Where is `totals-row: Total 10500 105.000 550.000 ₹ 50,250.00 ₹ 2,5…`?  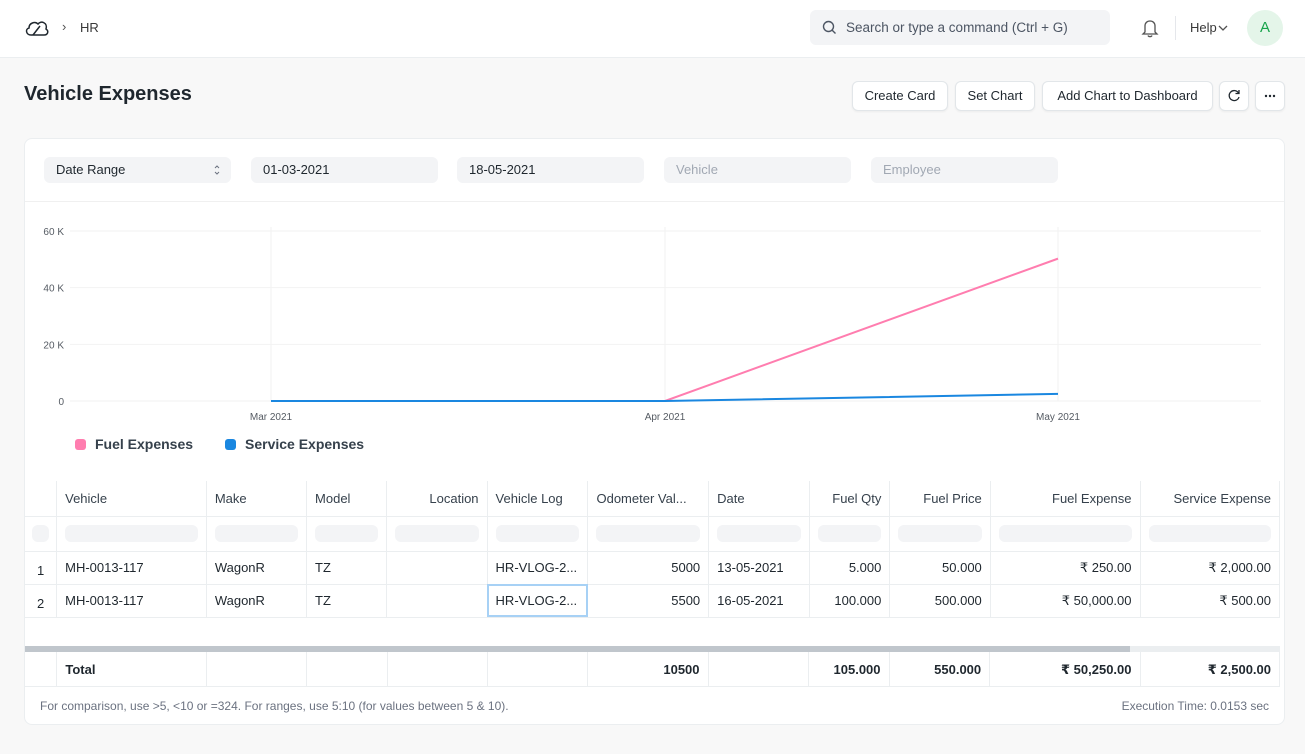 totals-row: Total 10500 105.000 550.000 ₹ 50,250.00 ₹ 2,5… is located at coordinates (652, 669).